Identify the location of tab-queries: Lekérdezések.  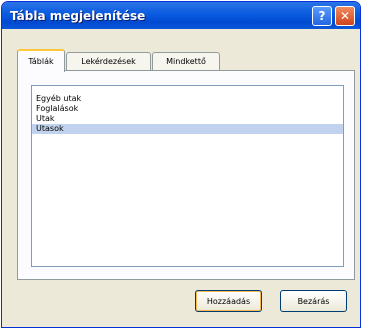
(108, 61).